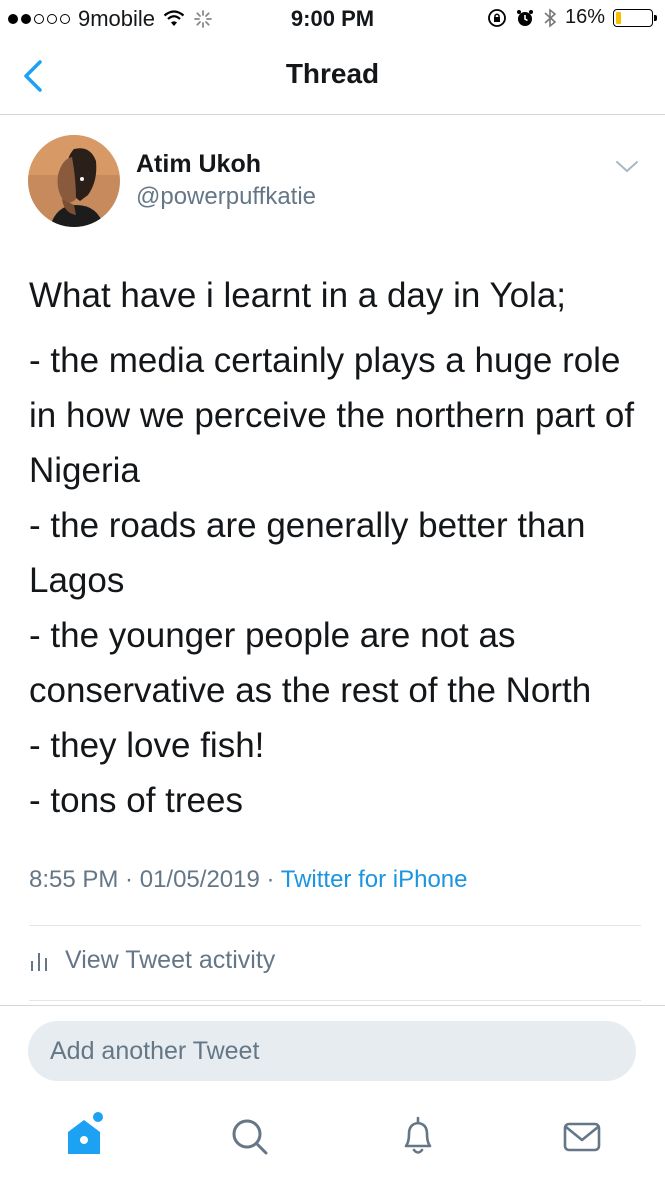  Describe the element at coordinates (497, 17) in the screenshot. I see `orientation-lock-icon` at that location.